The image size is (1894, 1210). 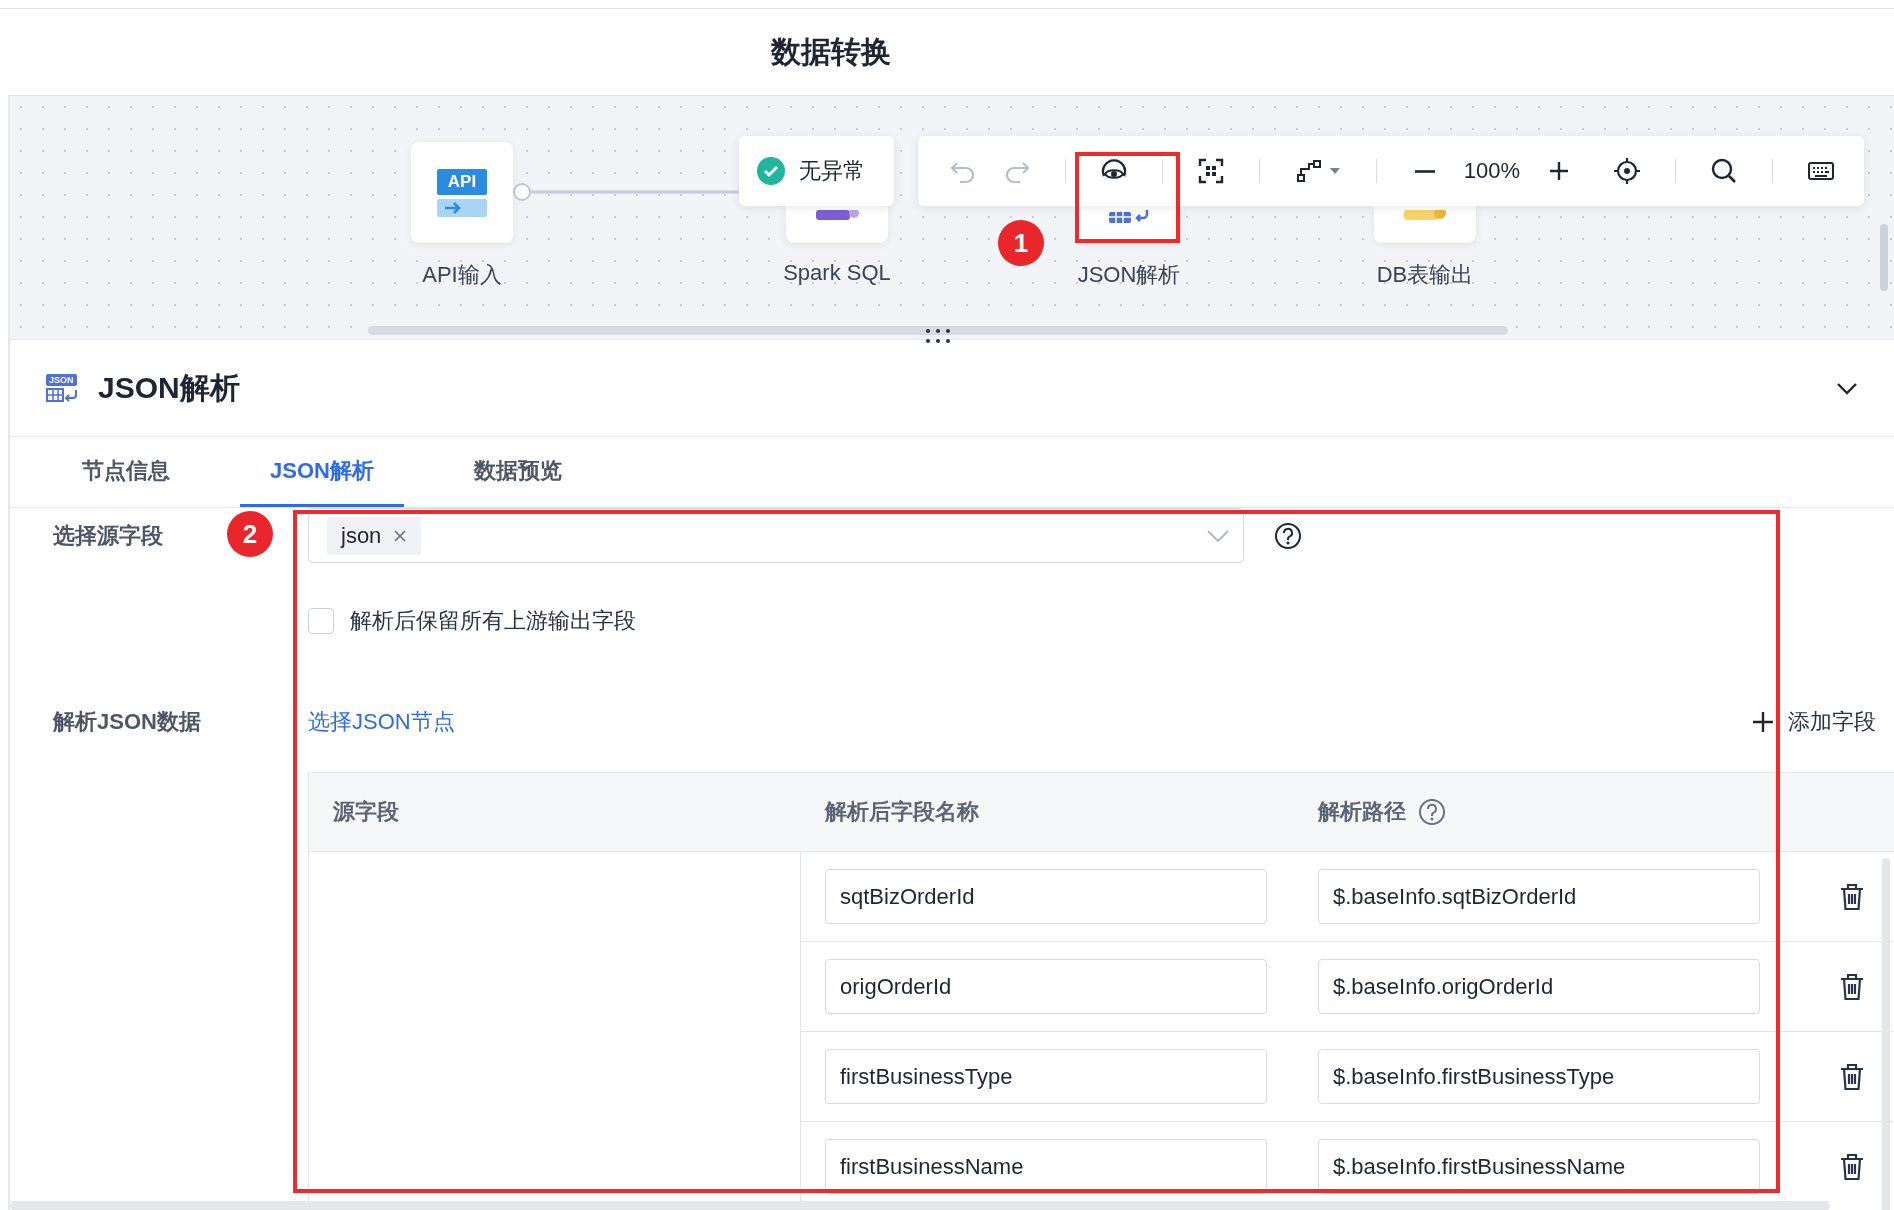 What do you see at coordinates (1539, 896) in the screenshot?
I see `path-input: $.baseInfo.sqtBizOrderId` at bounding box center [1539, 896].